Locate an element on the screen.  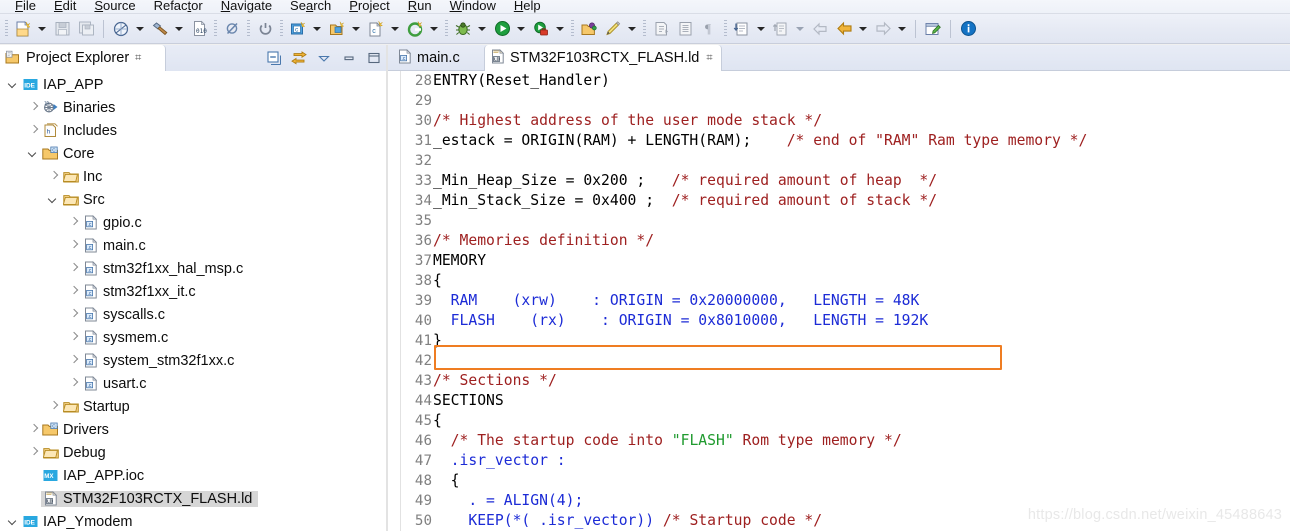
tree-item-stm32f1xx-it-c: .c stm32f1xx_it.c is located at coordinates (194, 291).